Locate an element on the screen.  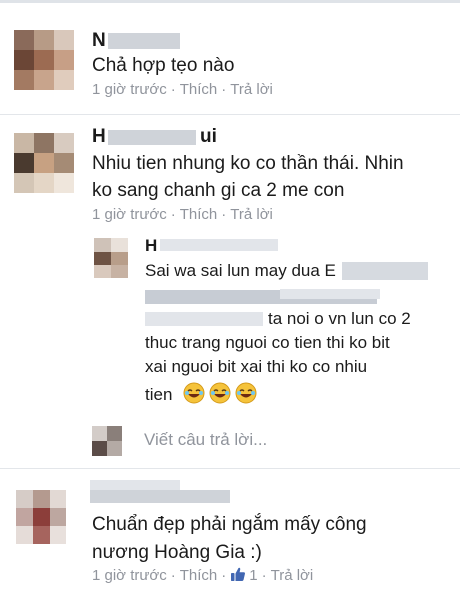
reply-text-line-6: tien is located at coordinates (201, 394).